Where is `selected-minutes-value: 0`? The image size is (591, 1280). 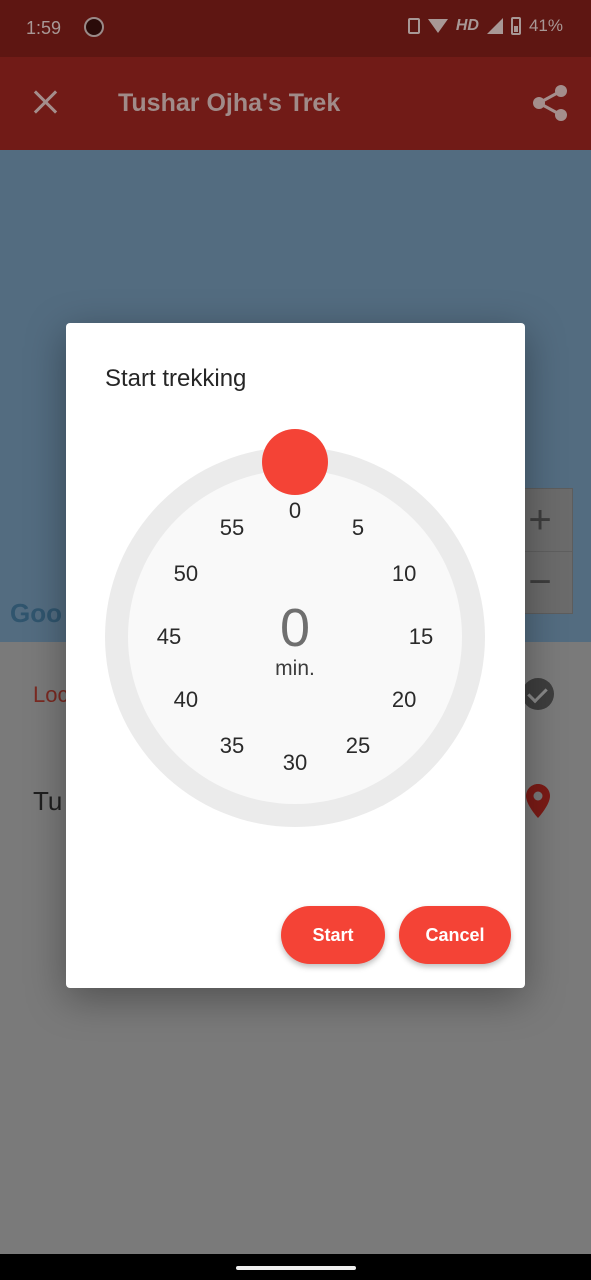
selected-minutes-value: 0 is located at coordinates (295, 628).